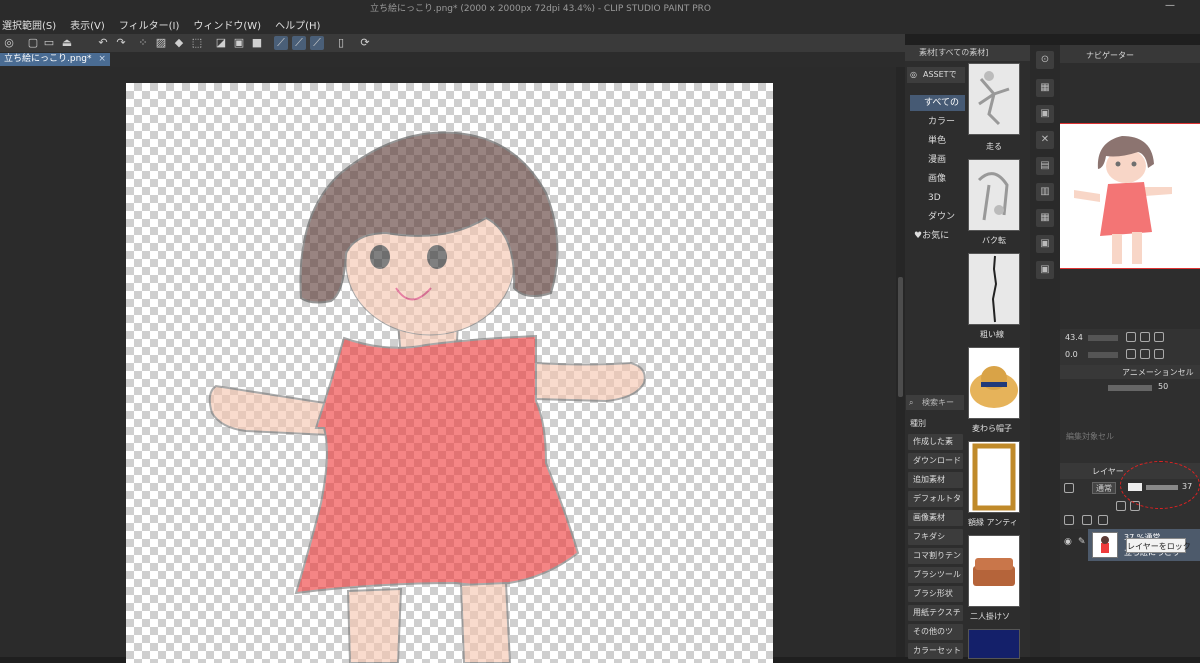  Describe the element at coordinates (1131, 337) in the screenshot. I see `zoom-out-icon` at that location.